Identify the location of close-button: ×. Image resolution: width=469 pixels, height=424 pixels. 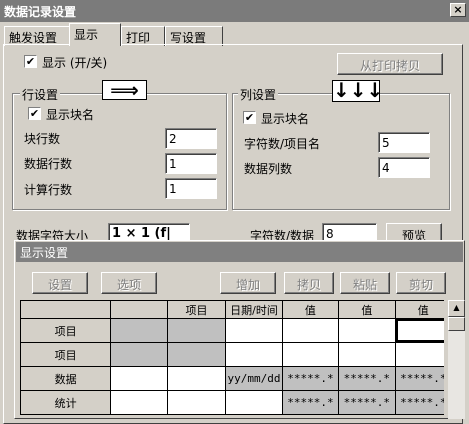
(458, 10).